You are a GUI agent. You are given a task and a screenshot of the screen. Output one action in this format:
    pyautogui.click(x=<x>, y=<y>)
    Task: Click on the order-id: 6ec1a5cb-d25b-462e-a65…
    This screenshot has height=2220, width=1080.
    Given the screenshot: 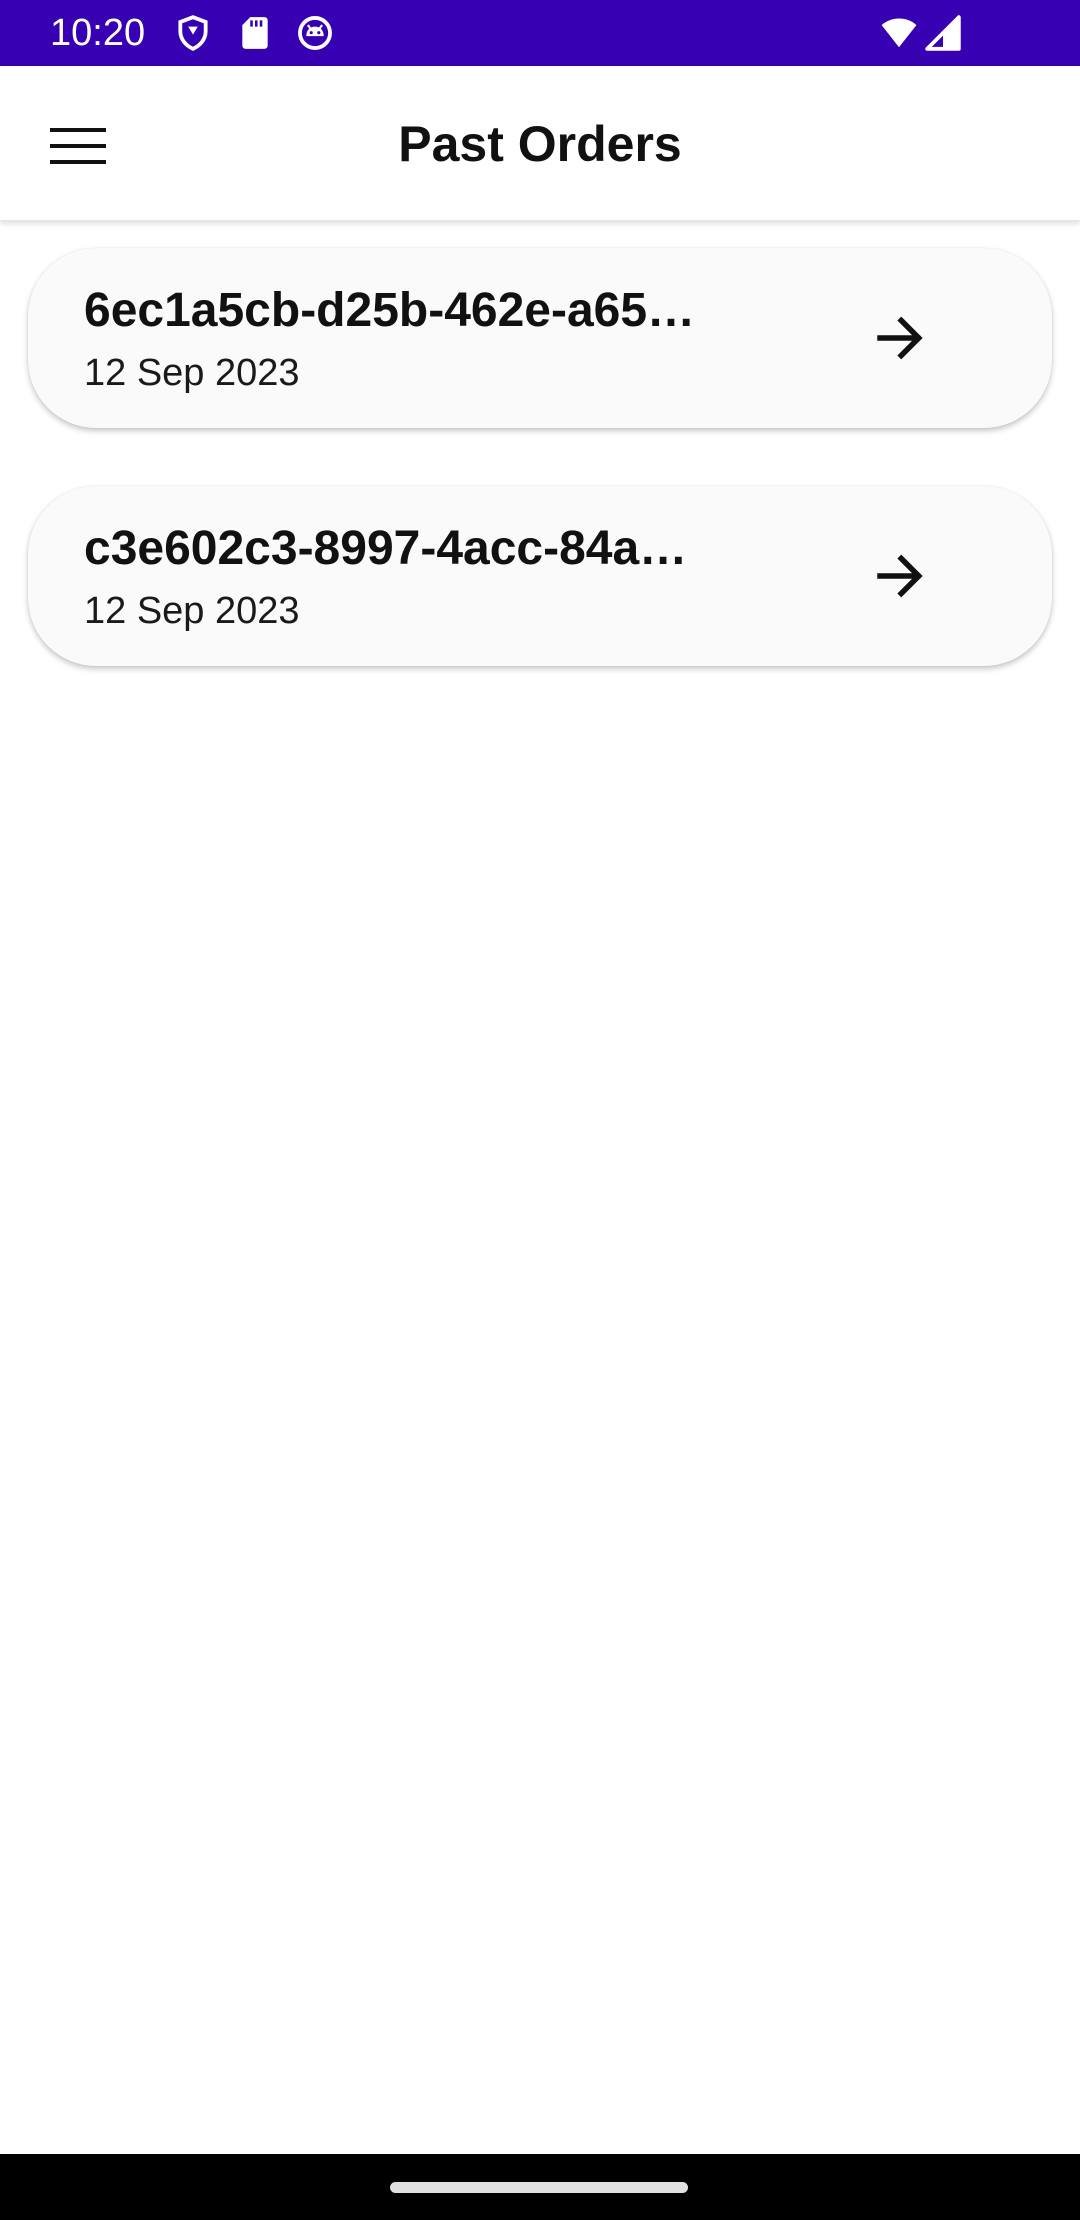 What is the action you would take?
    pyautogui.click(x=390, y=310)
    